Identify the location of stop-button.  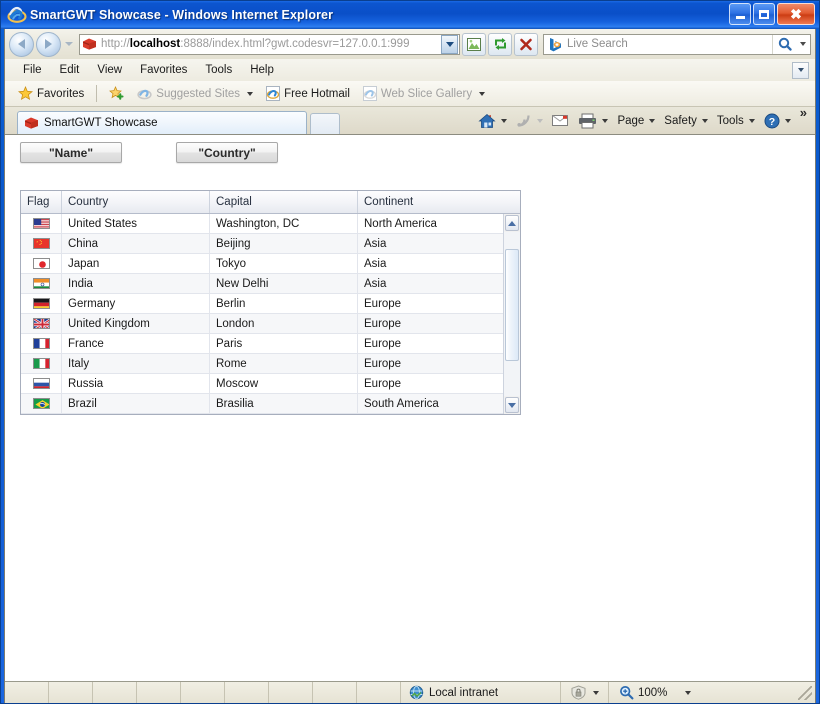
(526, 44).